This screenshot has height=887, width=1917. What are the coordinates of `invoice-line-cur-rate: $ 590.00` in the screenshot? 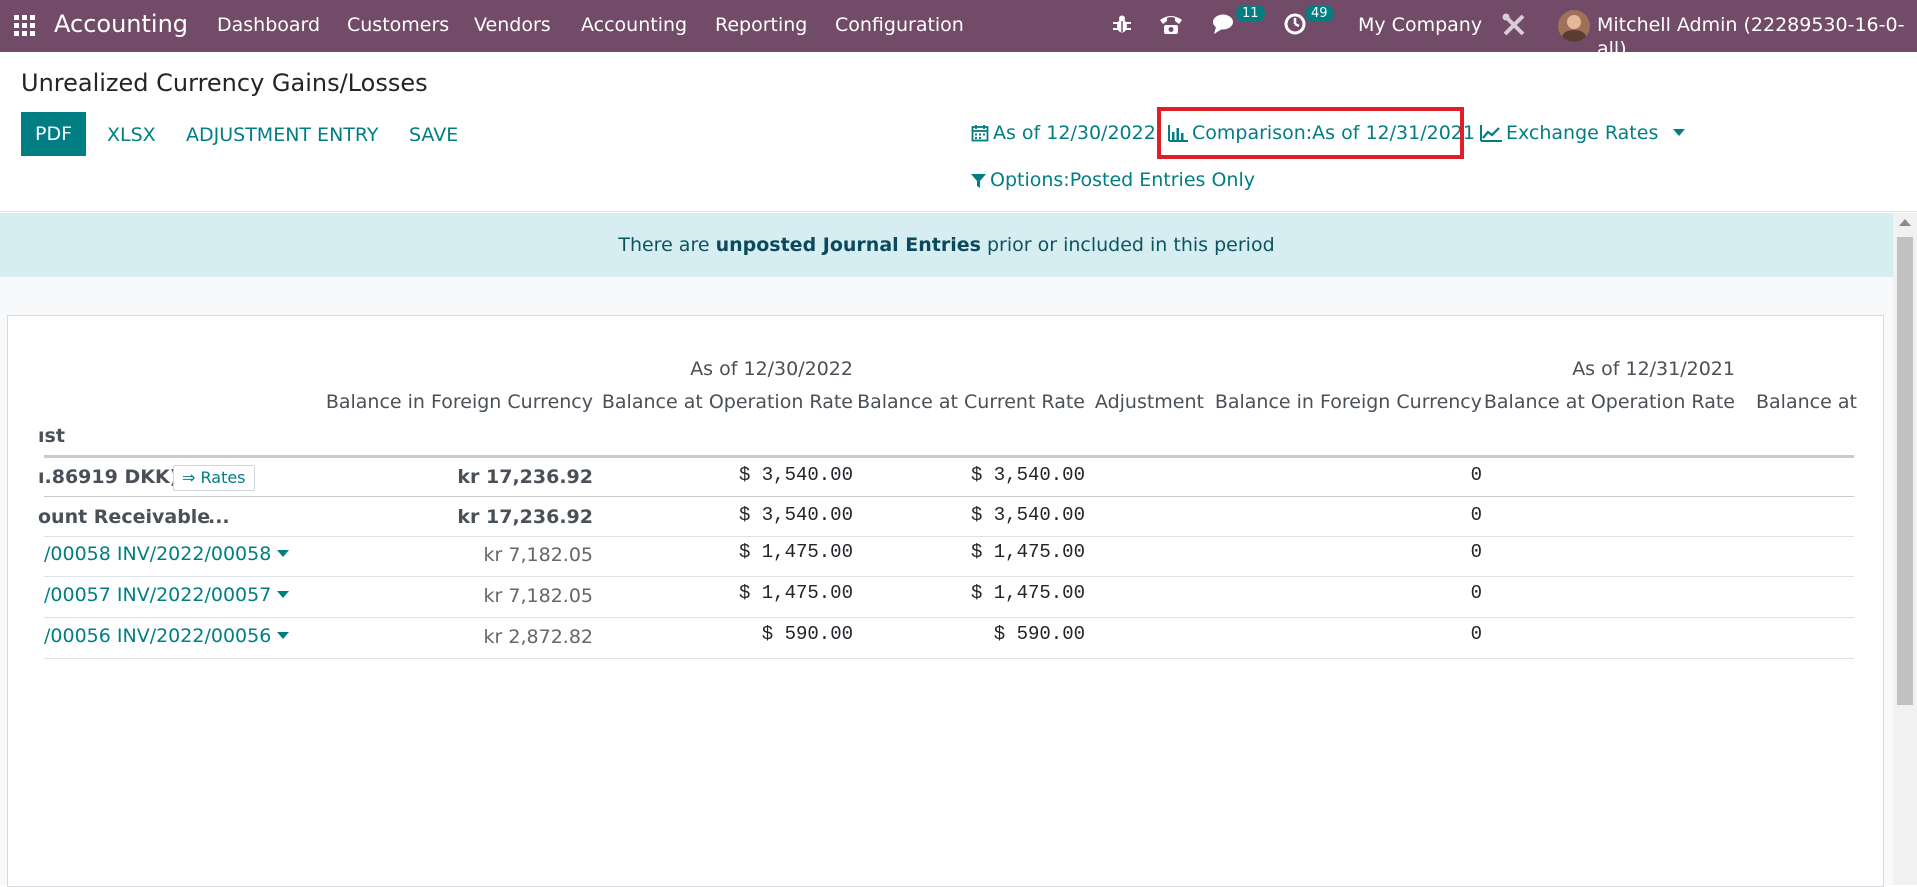 It's located at (1039, 634).